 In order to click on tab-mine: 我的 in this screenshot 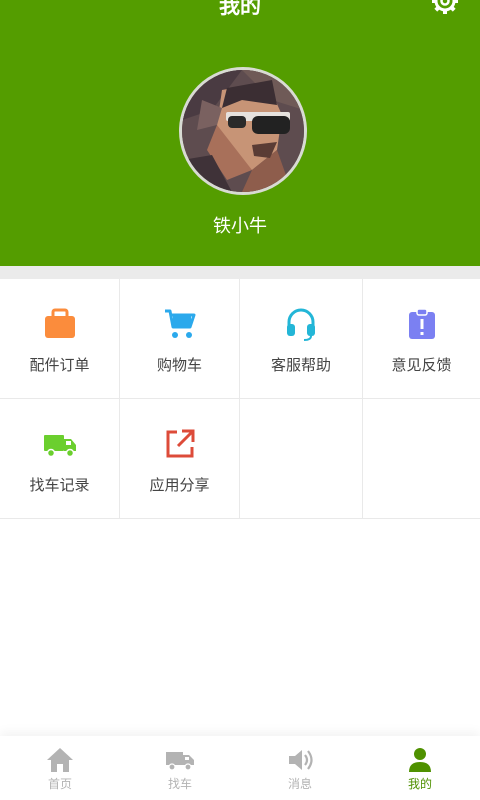, I will do `click(420, 768)`.